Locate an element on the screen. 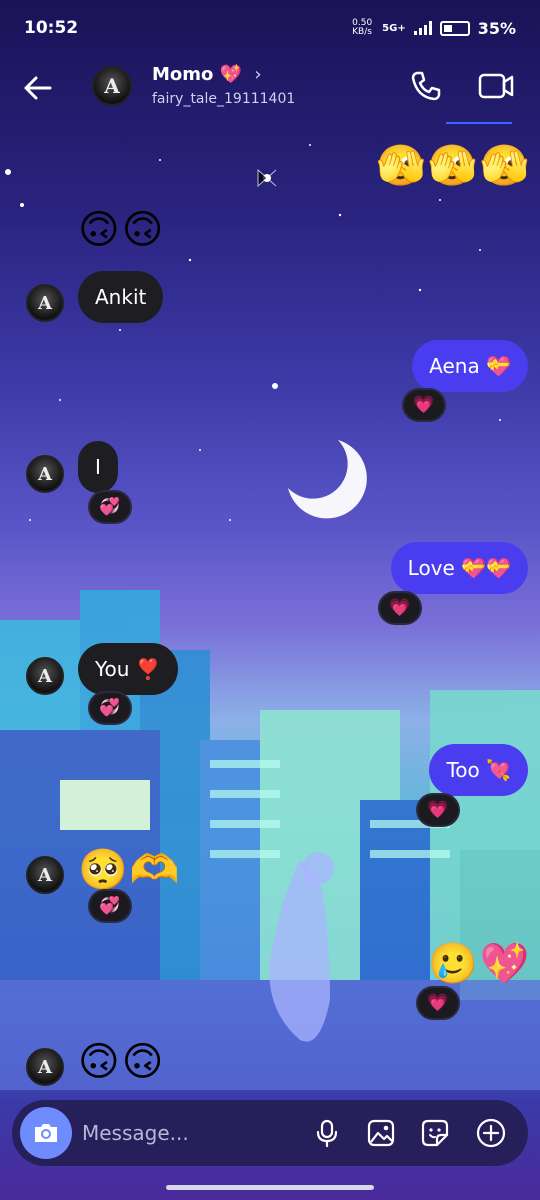 The width and height of the screenshot is (540, 1200). more-options-button is located at coordinates (491, 1133).